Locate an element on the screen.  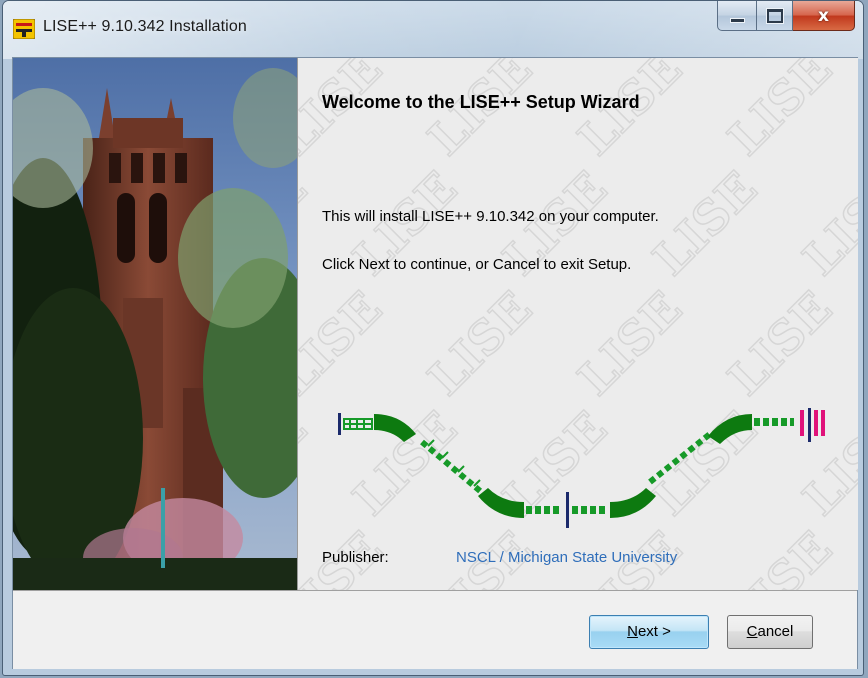
cancel-mnemonic: C is located at coordinates (752, 631).